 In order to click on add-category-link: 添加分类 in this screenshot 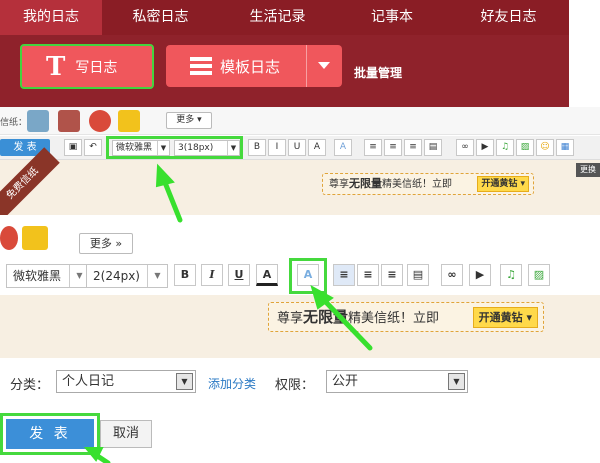, I will do `click(232, 383)`.